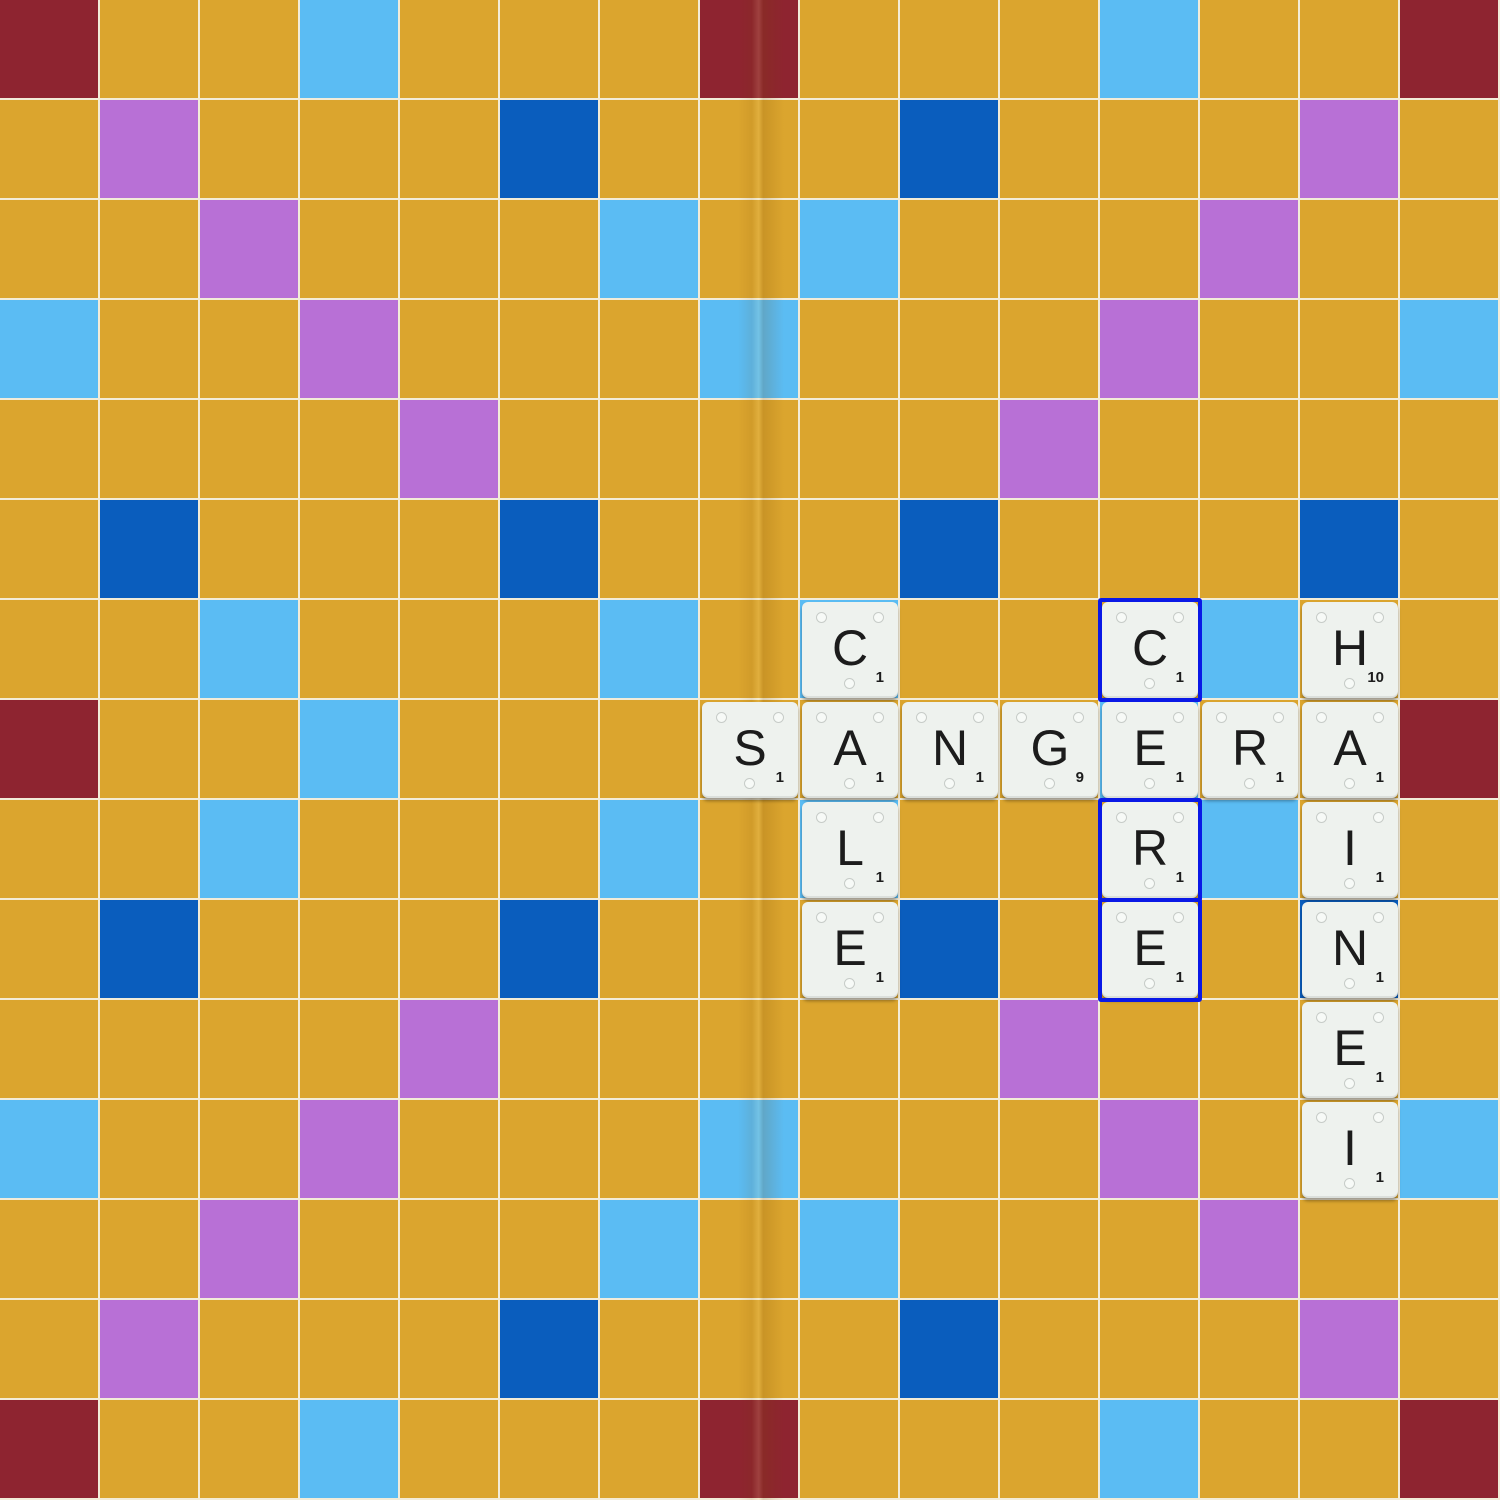 This screenshot has height=1500, width=1500. What do you see at coordinates (1350, 950) in the screenshot?
I see `letter-tile: N1` at bounding box center [1350, 950].